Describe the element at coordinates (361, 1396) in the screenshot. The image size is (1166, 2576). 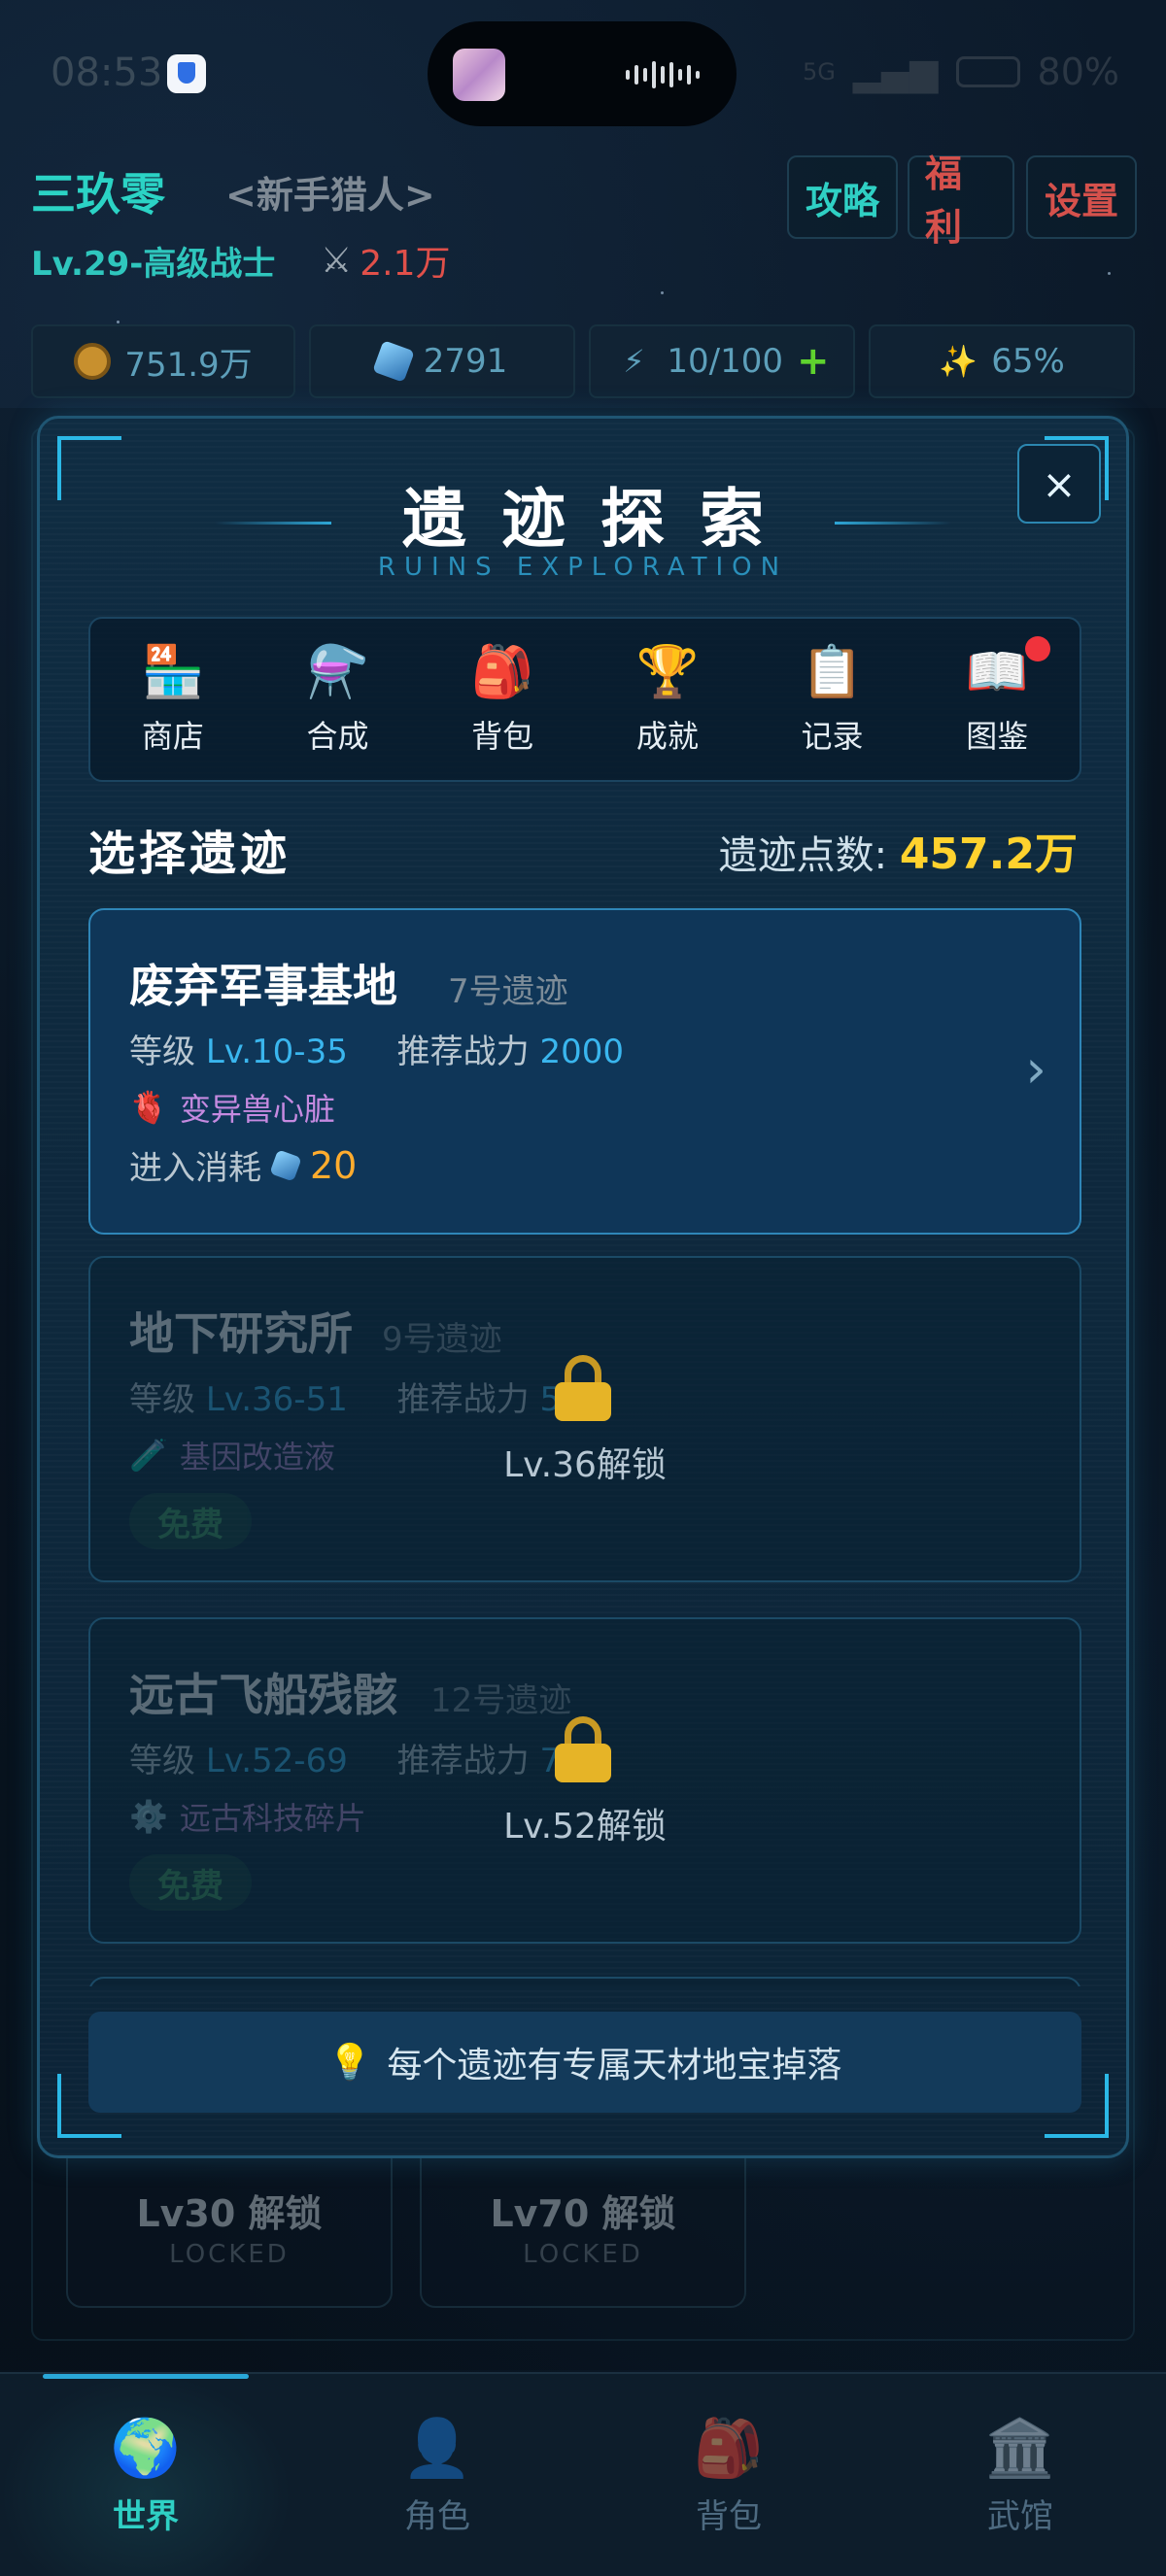
I see `ruin-stats: 等级 Lv.36-51 推荐战力 5万` at that location.